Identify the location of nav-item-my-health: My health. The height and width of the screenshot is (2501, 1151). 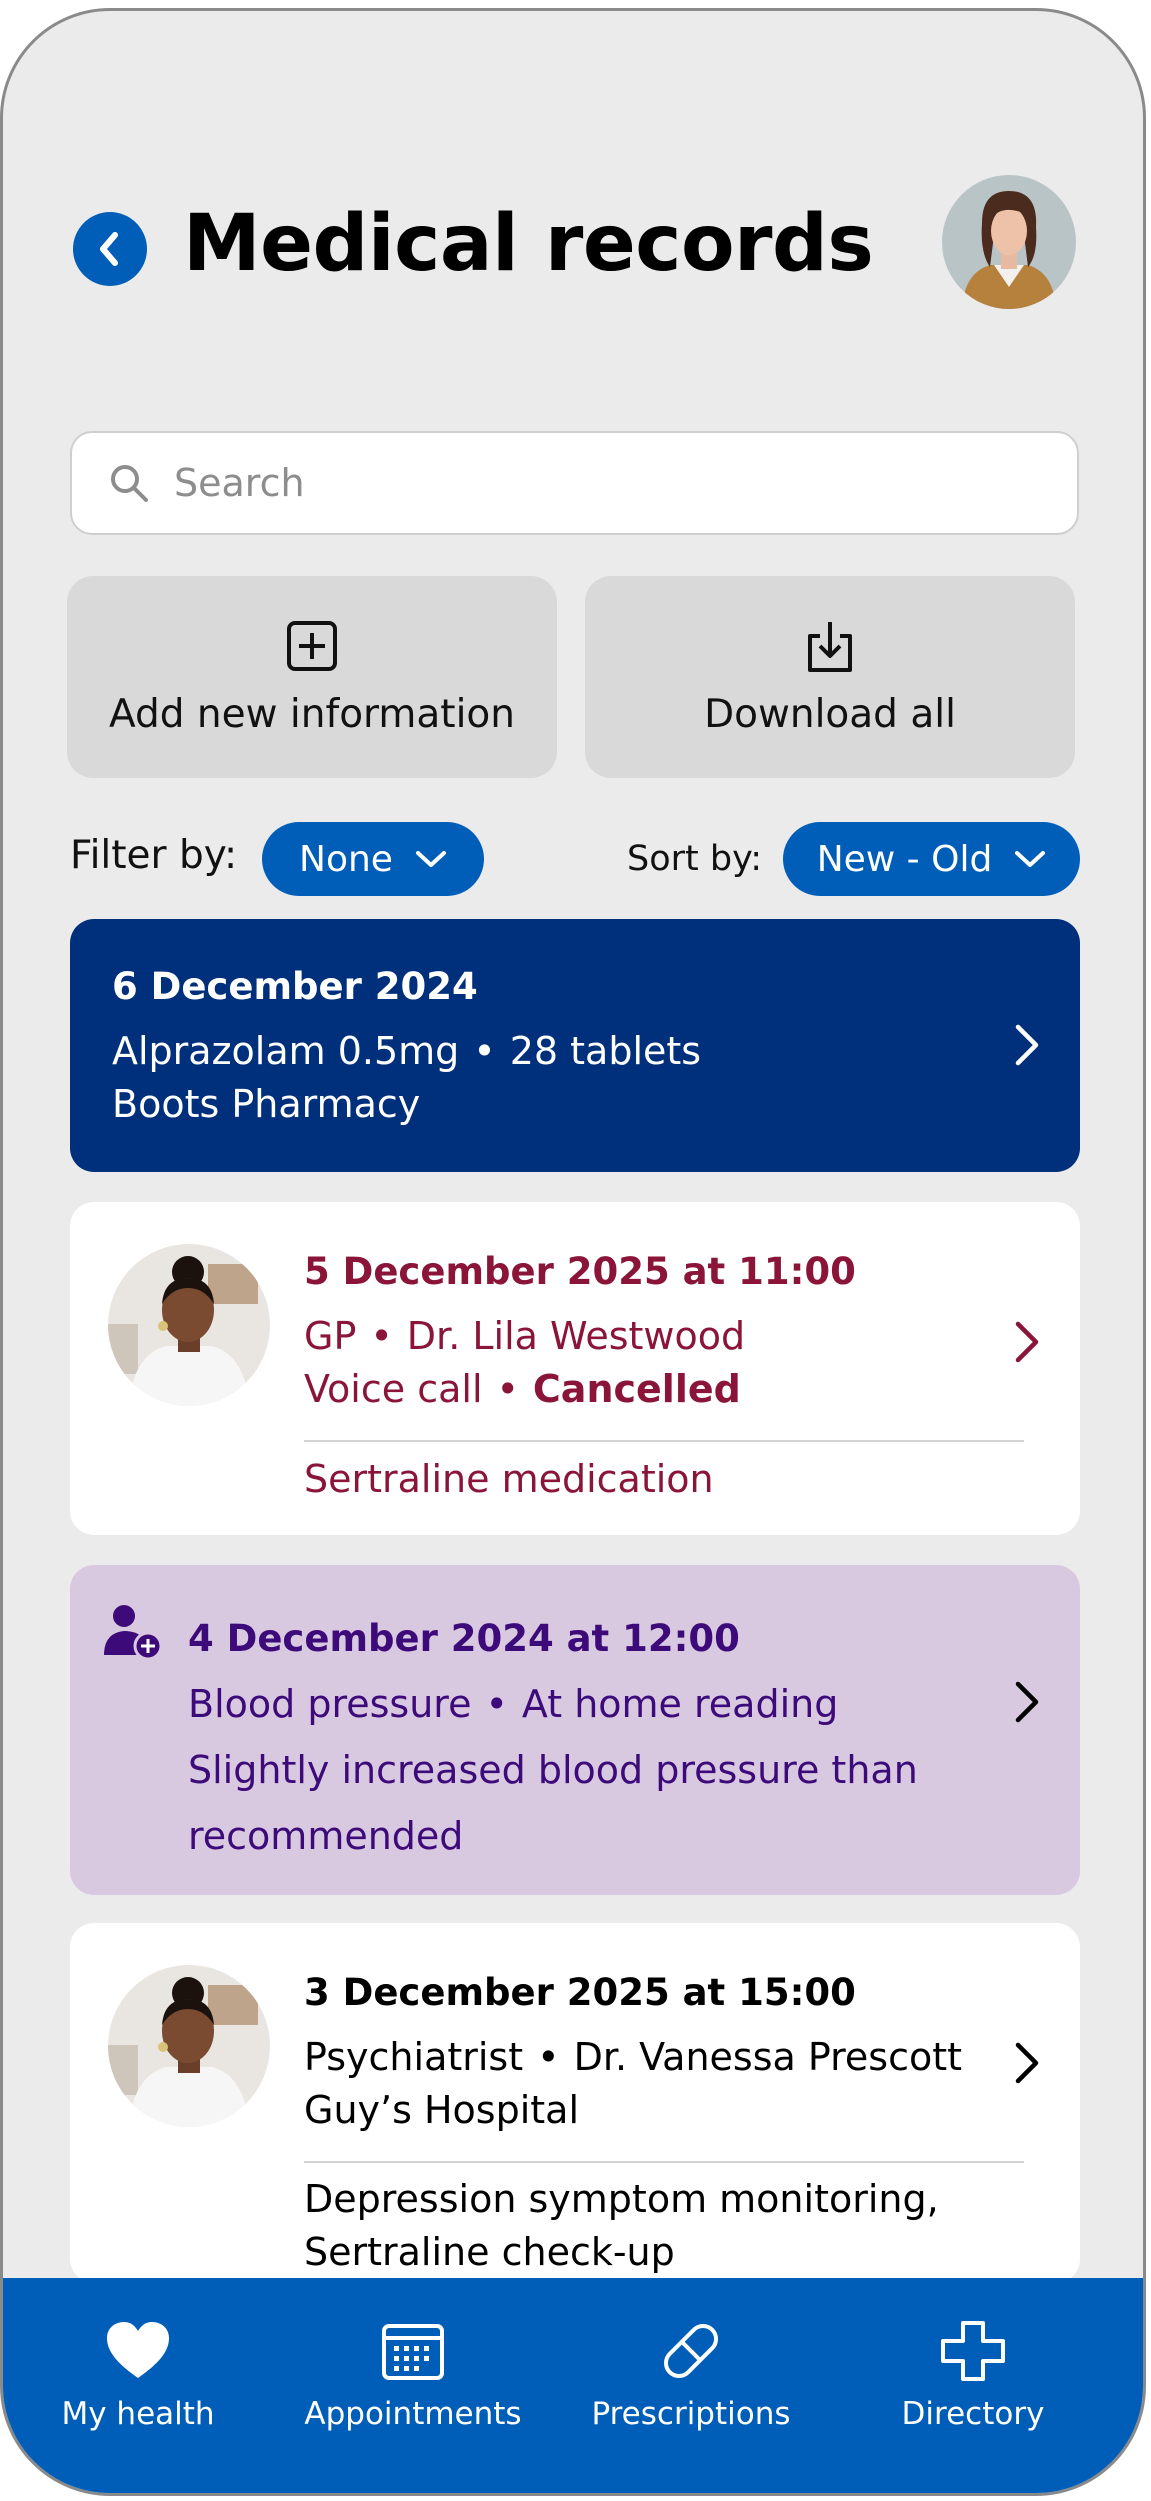
(138, 2376).